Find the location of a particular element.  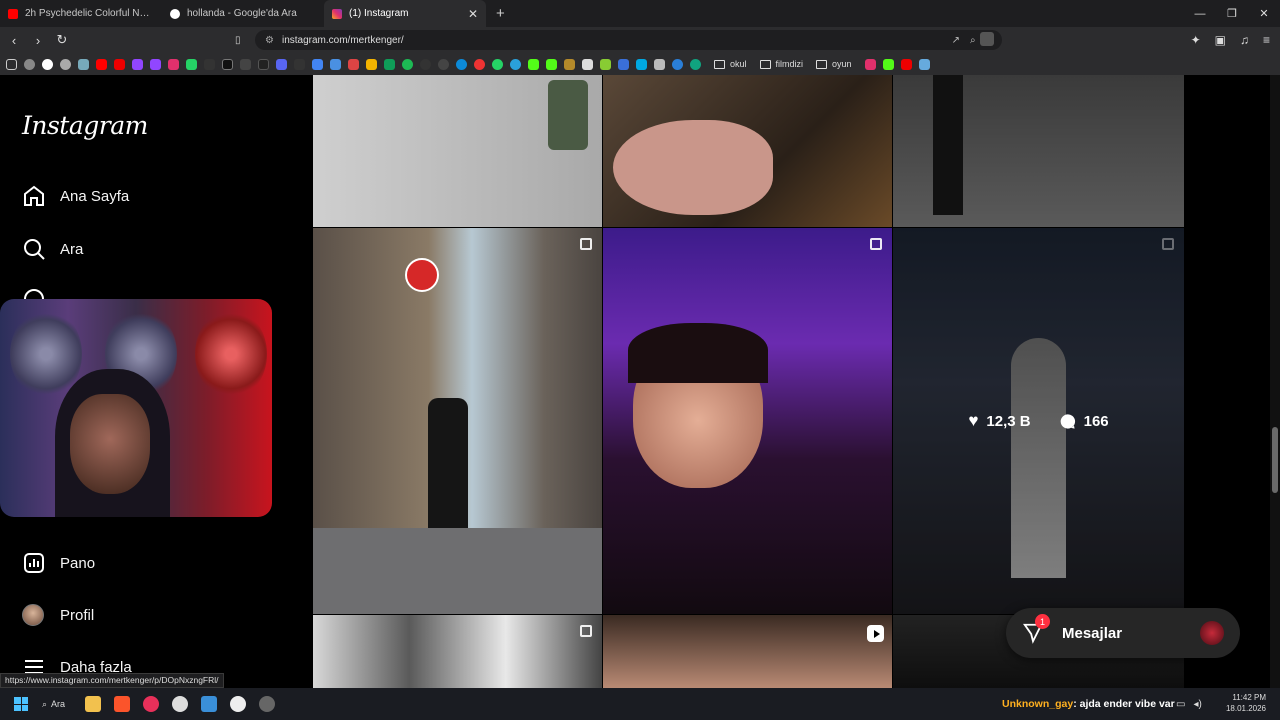

menu-icon: ≡ is located at coordinates (1266, 40).